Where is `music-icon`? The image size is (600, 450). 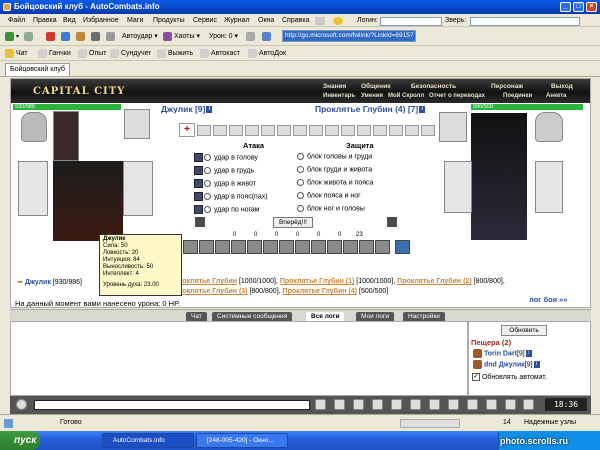
music-icon is located at coordinates (415, 404).